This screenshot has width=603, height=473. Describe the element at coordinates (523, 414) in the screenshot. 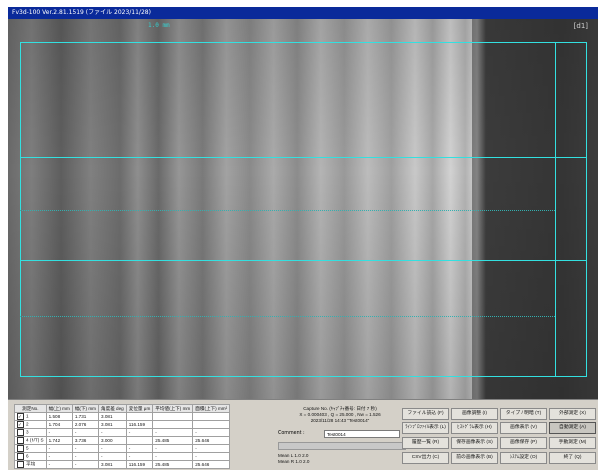

I see `type-brightness-button: タイプ / 明暗 (T)` at that location.